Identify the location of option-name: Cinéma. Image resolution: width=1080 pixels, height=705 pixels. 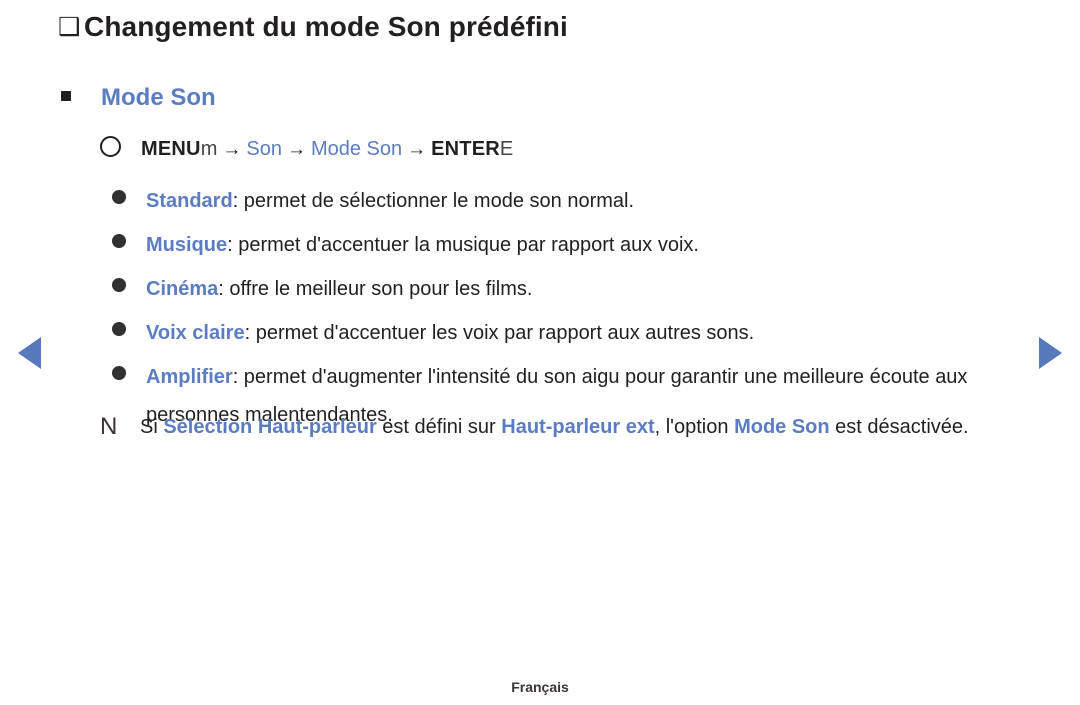
(182, 289).